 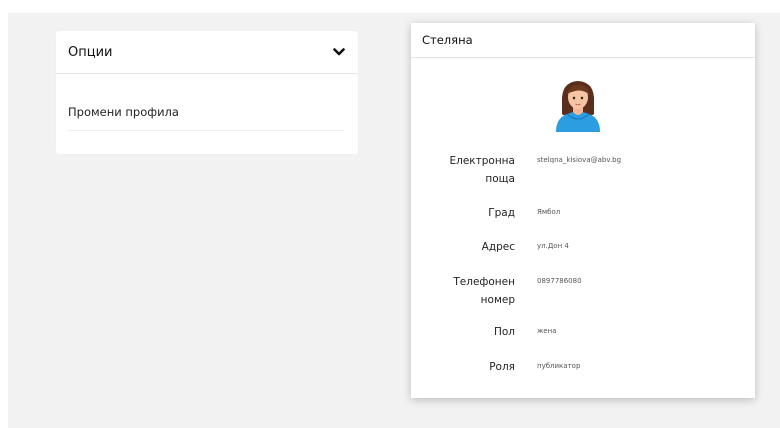 I want to click on options-title: Опции, so click(x=90, y=52).